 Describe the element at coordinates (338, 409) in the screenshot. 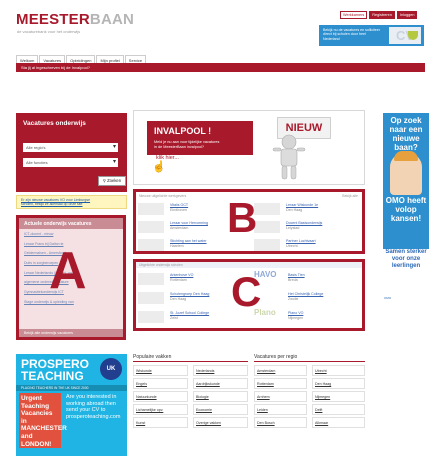

I see `region-link: Delft` at that location.